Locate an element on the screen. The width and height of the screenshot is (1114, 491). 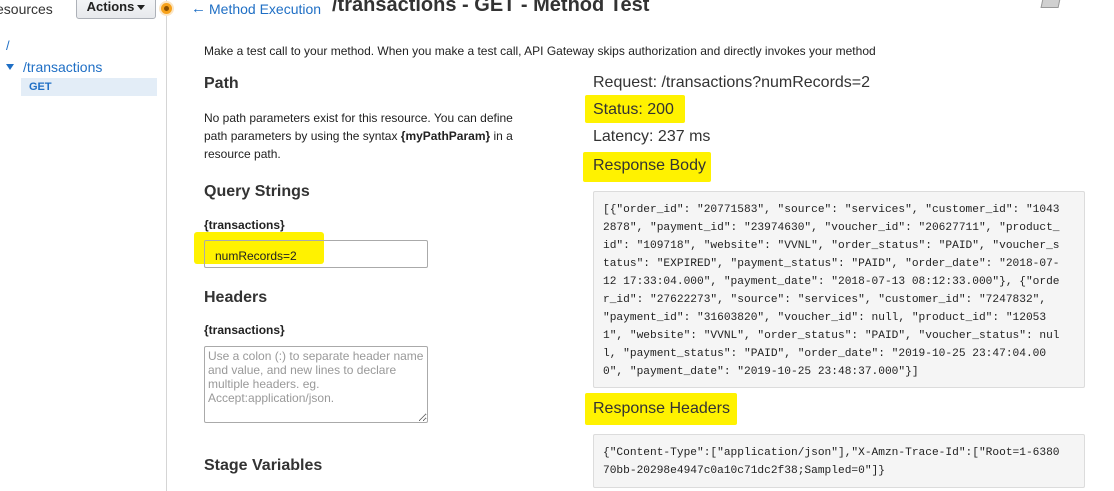
path-syntax: {myPathParam} is located at coordinates (445, 136).